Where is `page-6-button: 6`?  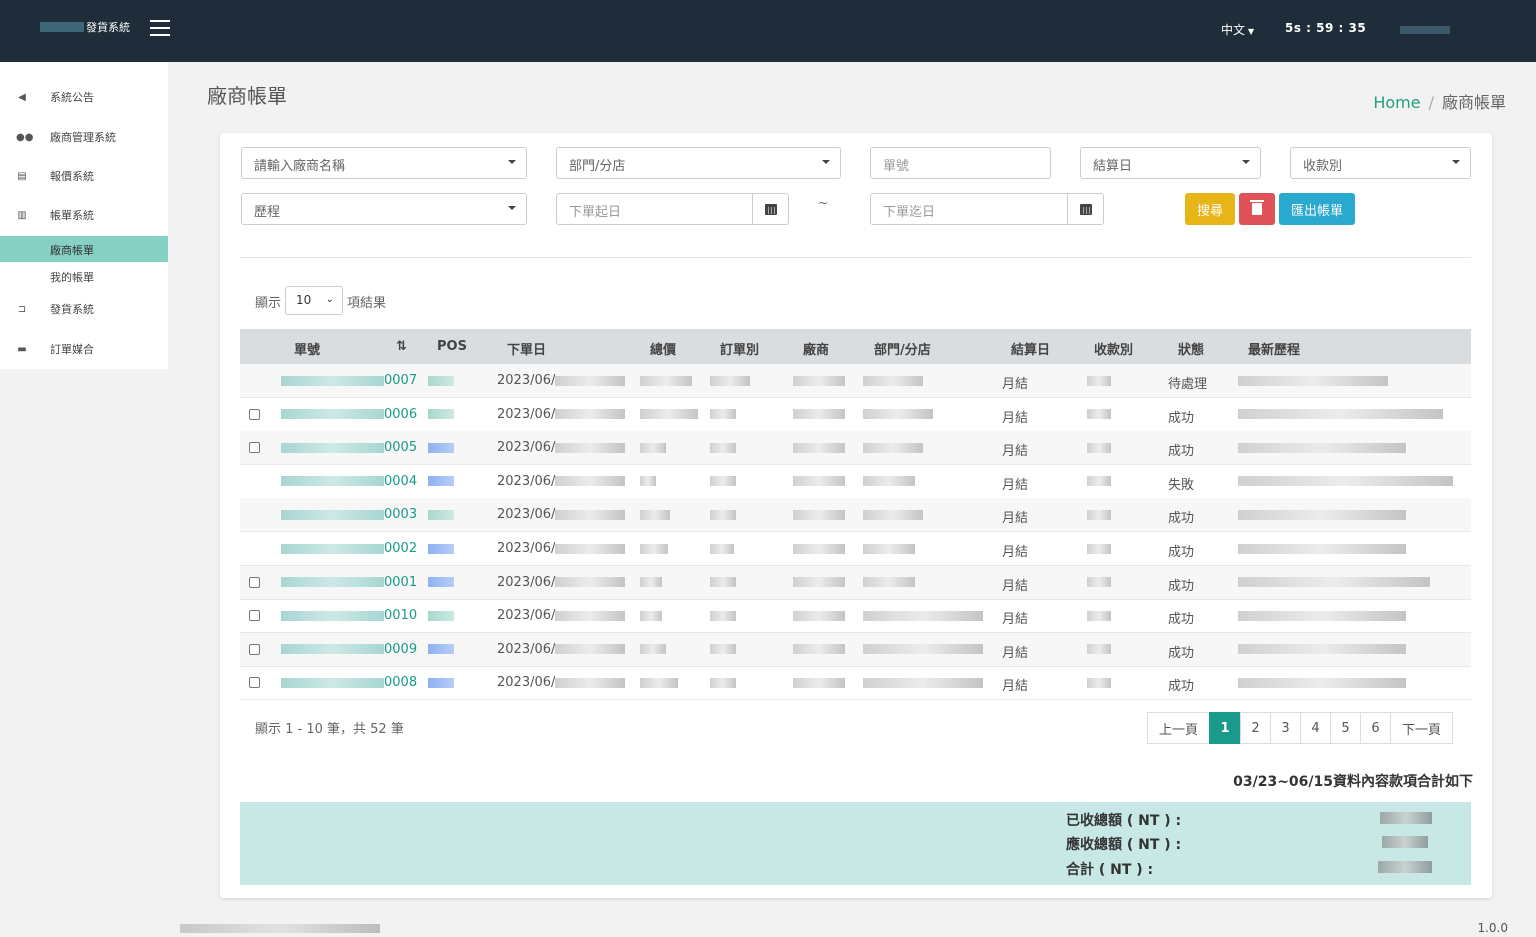
page-6-button: 6 is located at coordinates (1375, 728).